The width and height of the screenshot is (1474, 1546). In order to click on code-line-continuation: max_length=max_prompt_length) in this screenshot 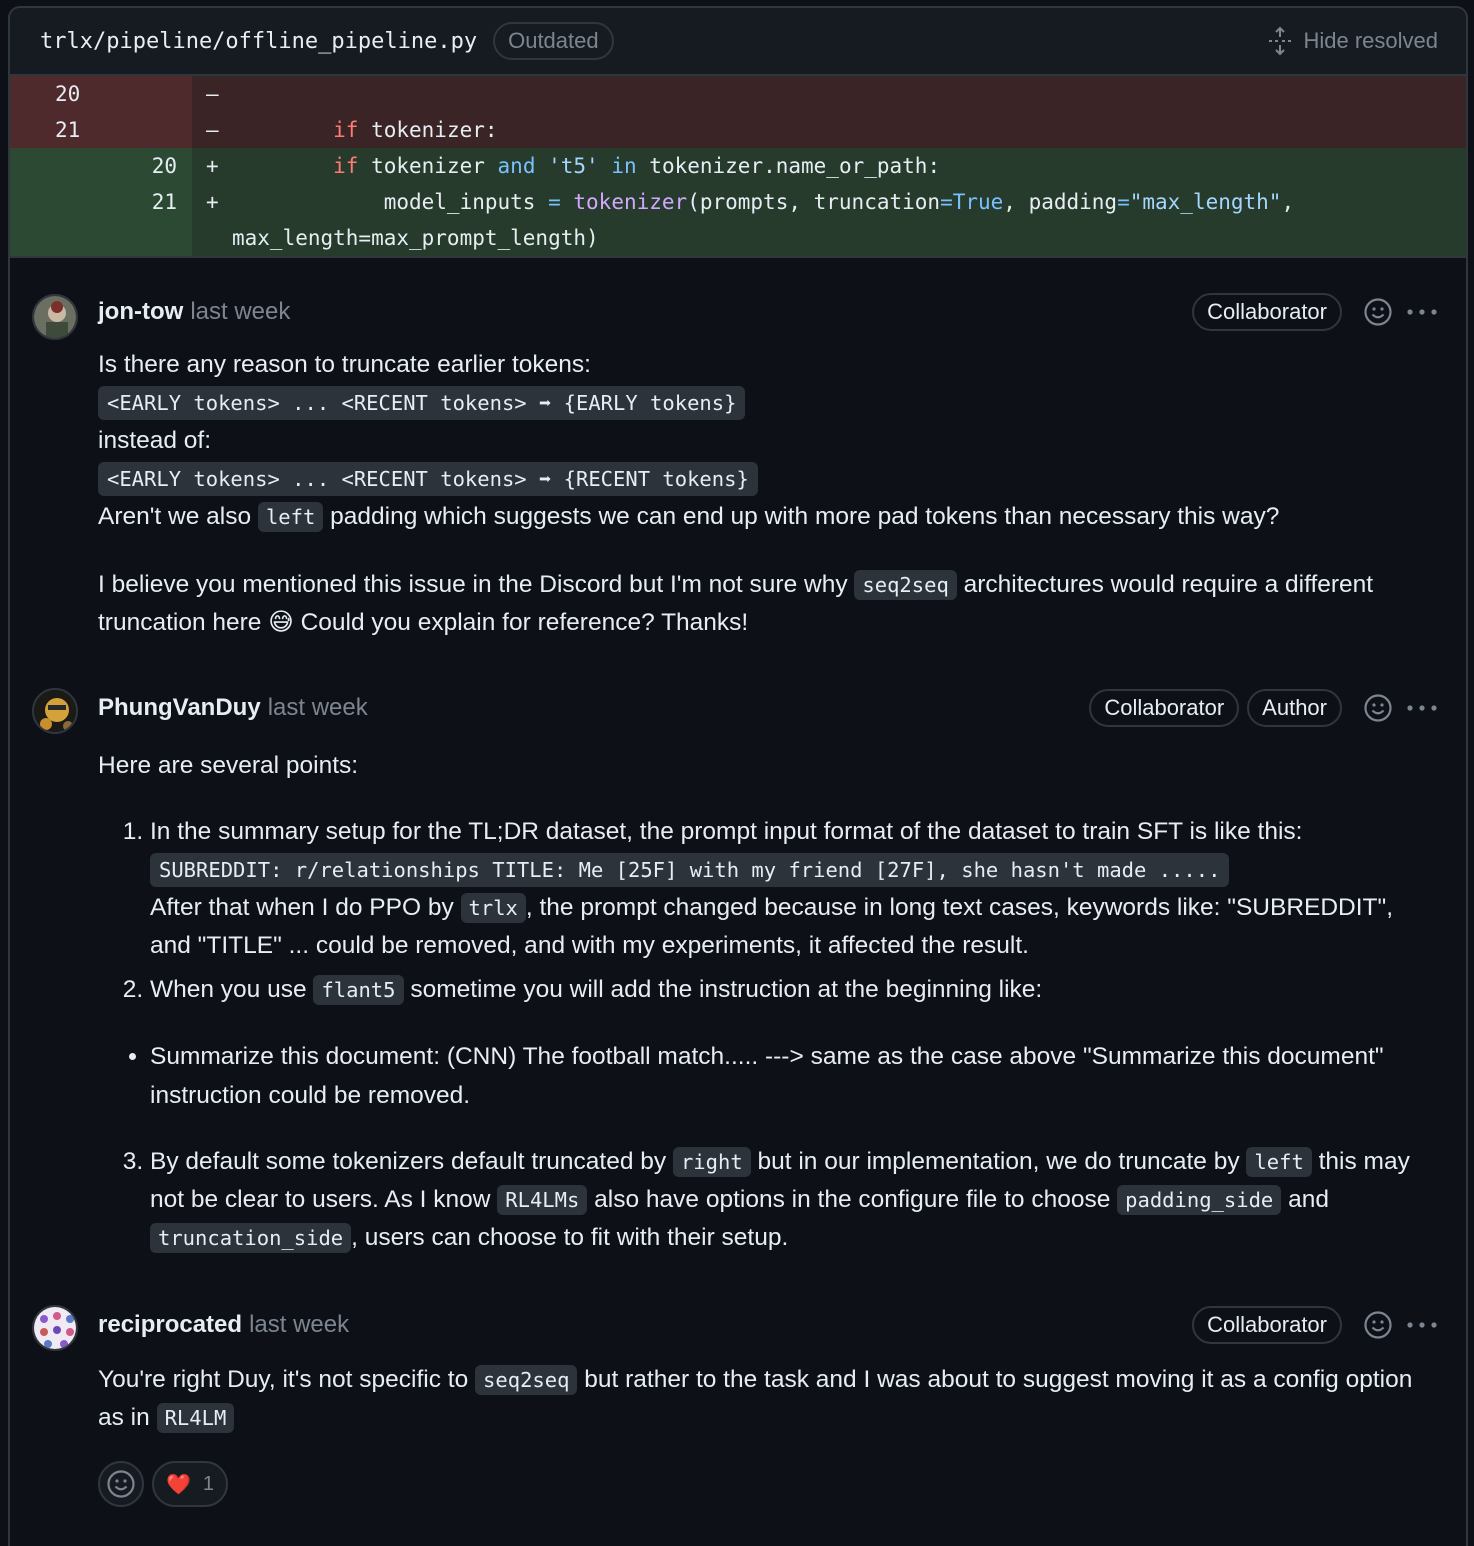, I will do `click(415, 238)`.